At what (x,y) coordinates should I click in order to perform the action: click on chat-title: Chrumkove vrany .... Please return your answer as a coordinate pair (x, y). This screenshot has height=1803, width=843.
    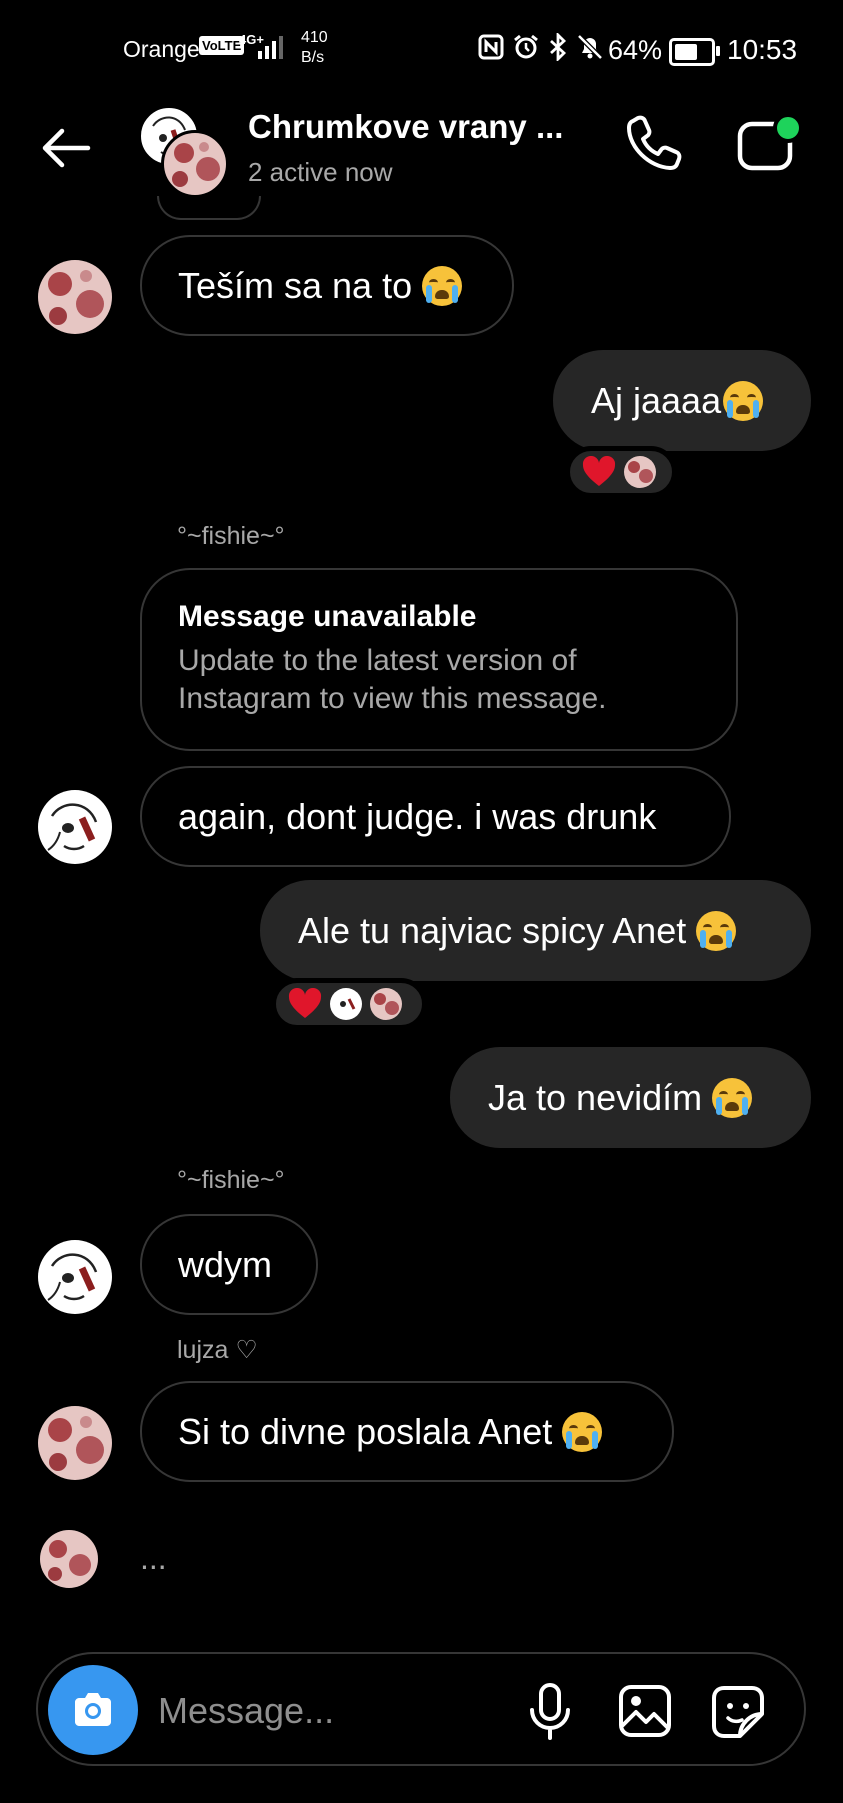
    Looking at the image, I should click on (405, 127).